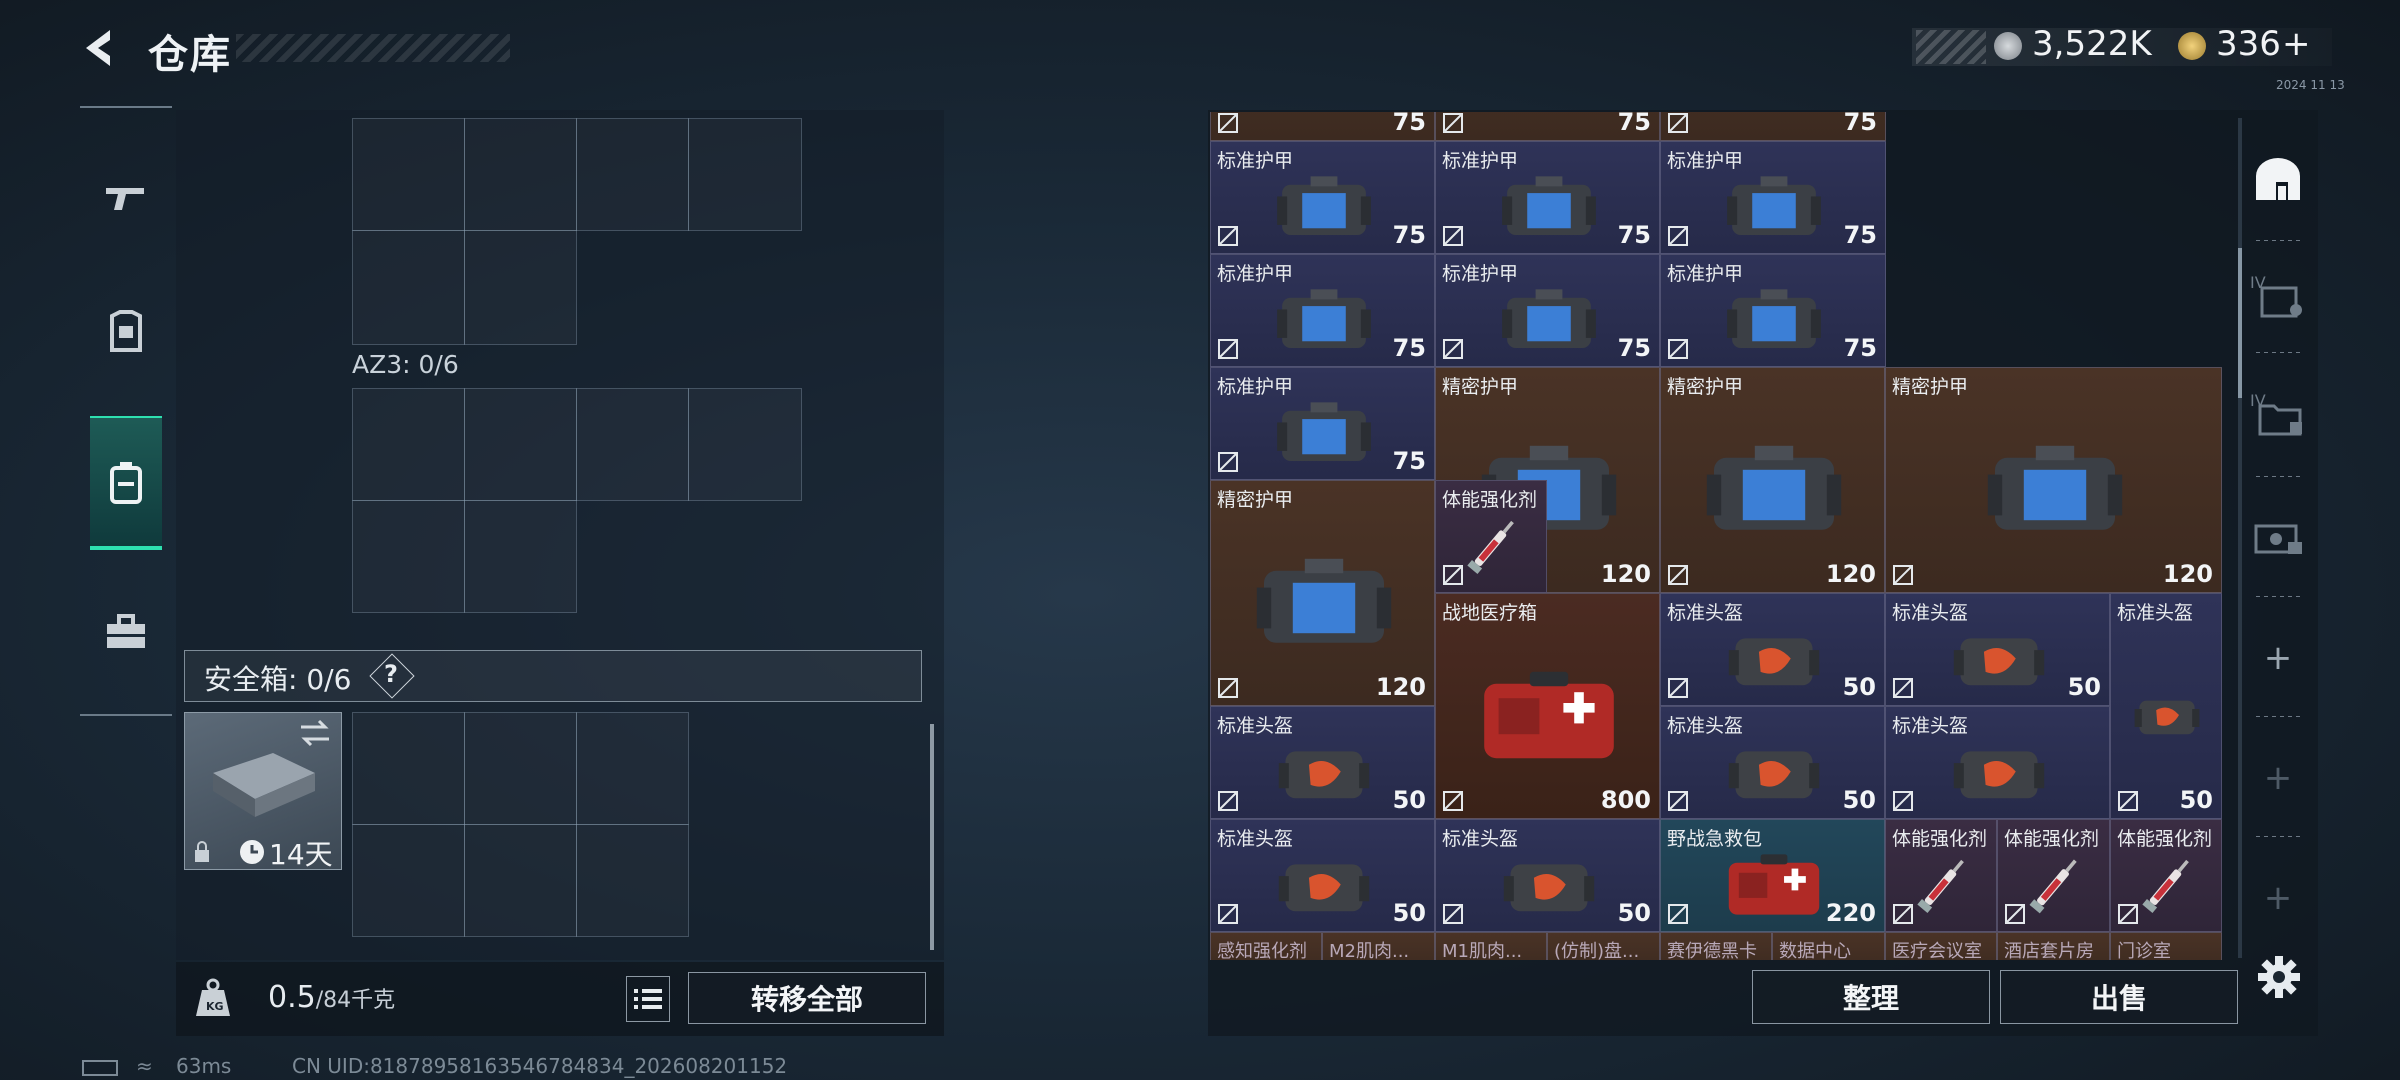 This screenshot has width=2400, height=1080. I want to click on list-view-button, so click(648, 999).